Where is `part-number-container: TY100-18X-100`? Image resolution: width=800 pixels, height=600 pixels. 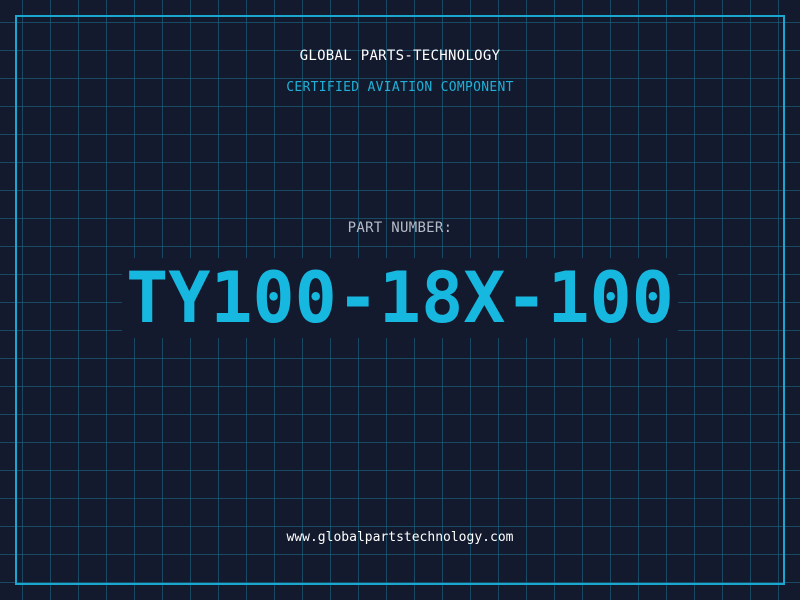
part-number-container: TY100-18X-100 is located at coordinates (400, 298).